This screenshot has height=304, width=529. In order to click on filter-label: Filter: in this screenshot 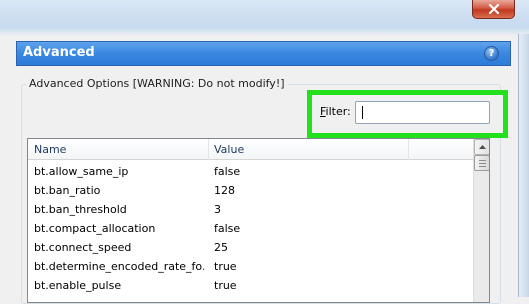, I will do `click(335, 111)`.